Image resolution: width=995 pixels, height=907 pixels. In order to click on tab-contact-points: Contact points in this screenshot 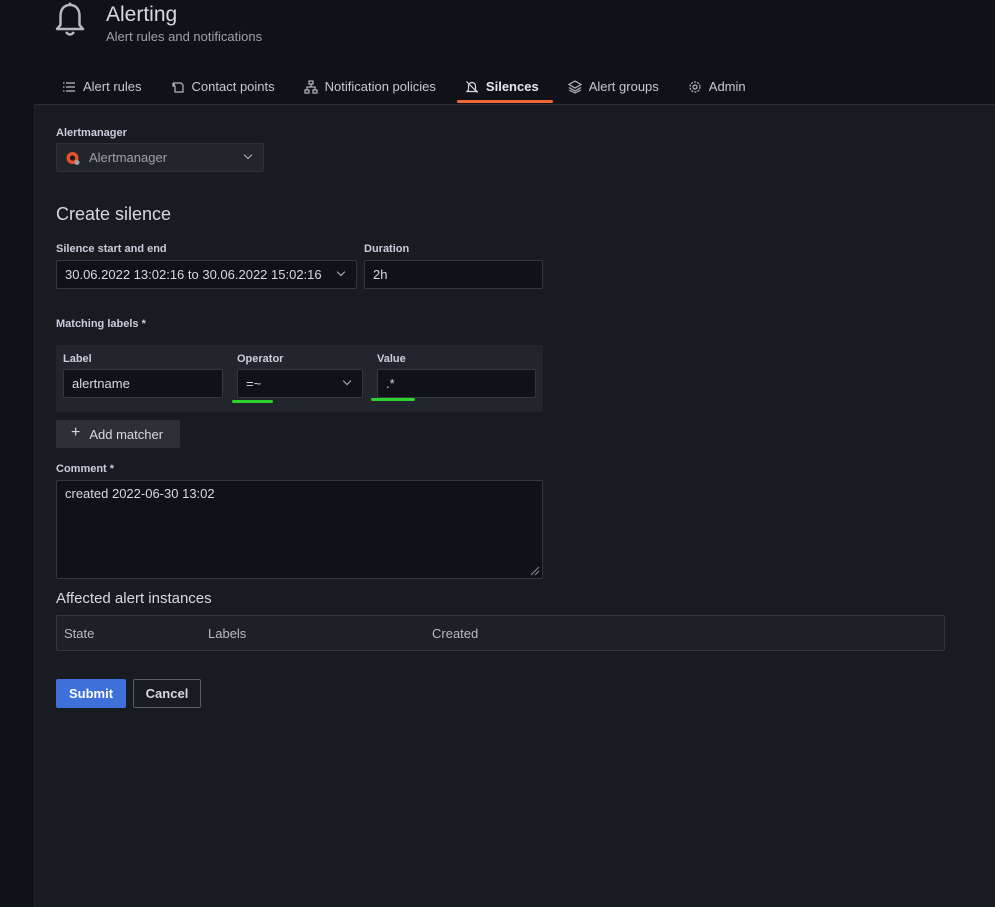, I will do `click(223, 91)`.